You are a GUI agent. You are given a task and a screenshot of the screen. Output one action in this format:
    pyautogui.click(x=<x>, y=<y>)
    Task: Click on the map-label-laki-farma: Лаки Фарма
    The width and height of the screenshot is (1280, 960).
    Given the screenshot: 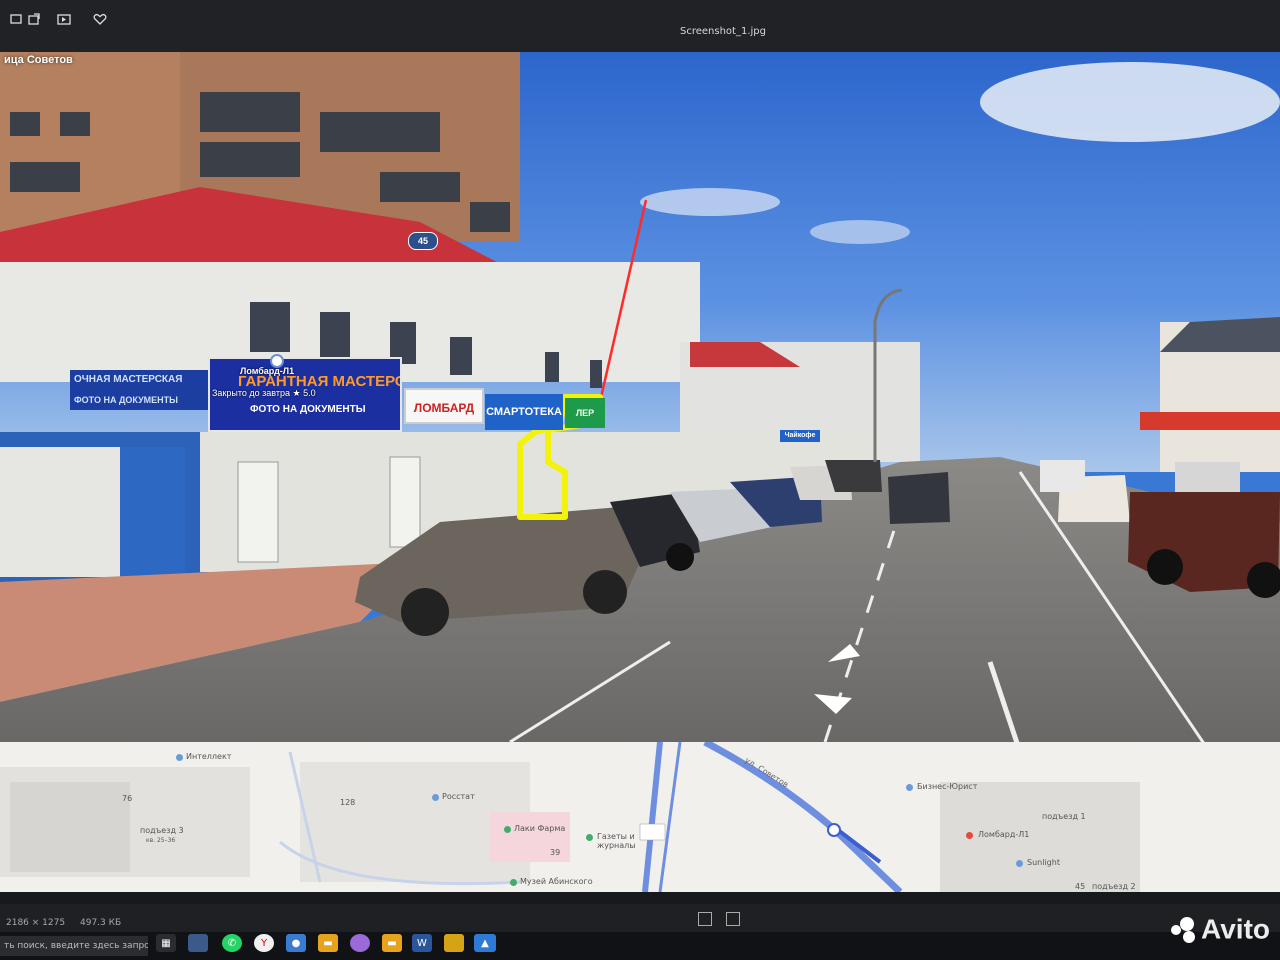 What is the action you would take?
    pyautogui.click(x=540, y=828)
    